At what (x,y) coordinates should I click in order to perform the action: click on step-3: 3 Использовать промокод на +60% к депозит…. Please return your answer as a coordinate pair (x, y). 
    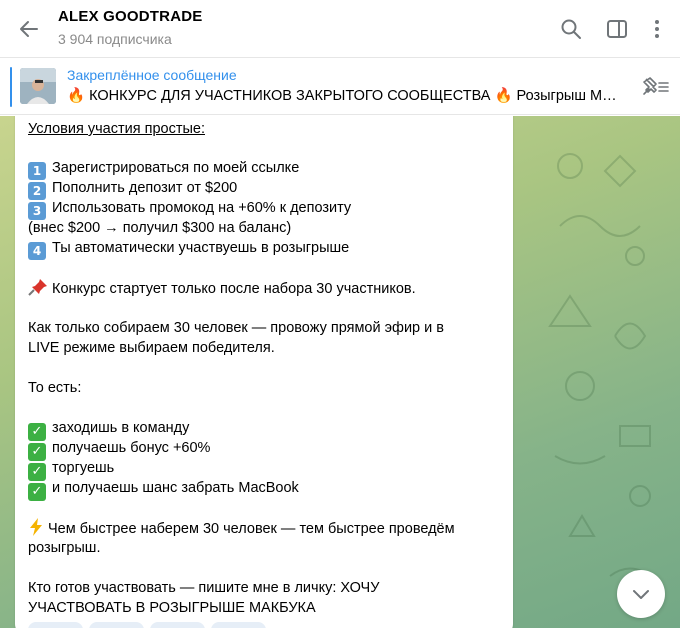
    Looking at the image, I should click on (189, 209).